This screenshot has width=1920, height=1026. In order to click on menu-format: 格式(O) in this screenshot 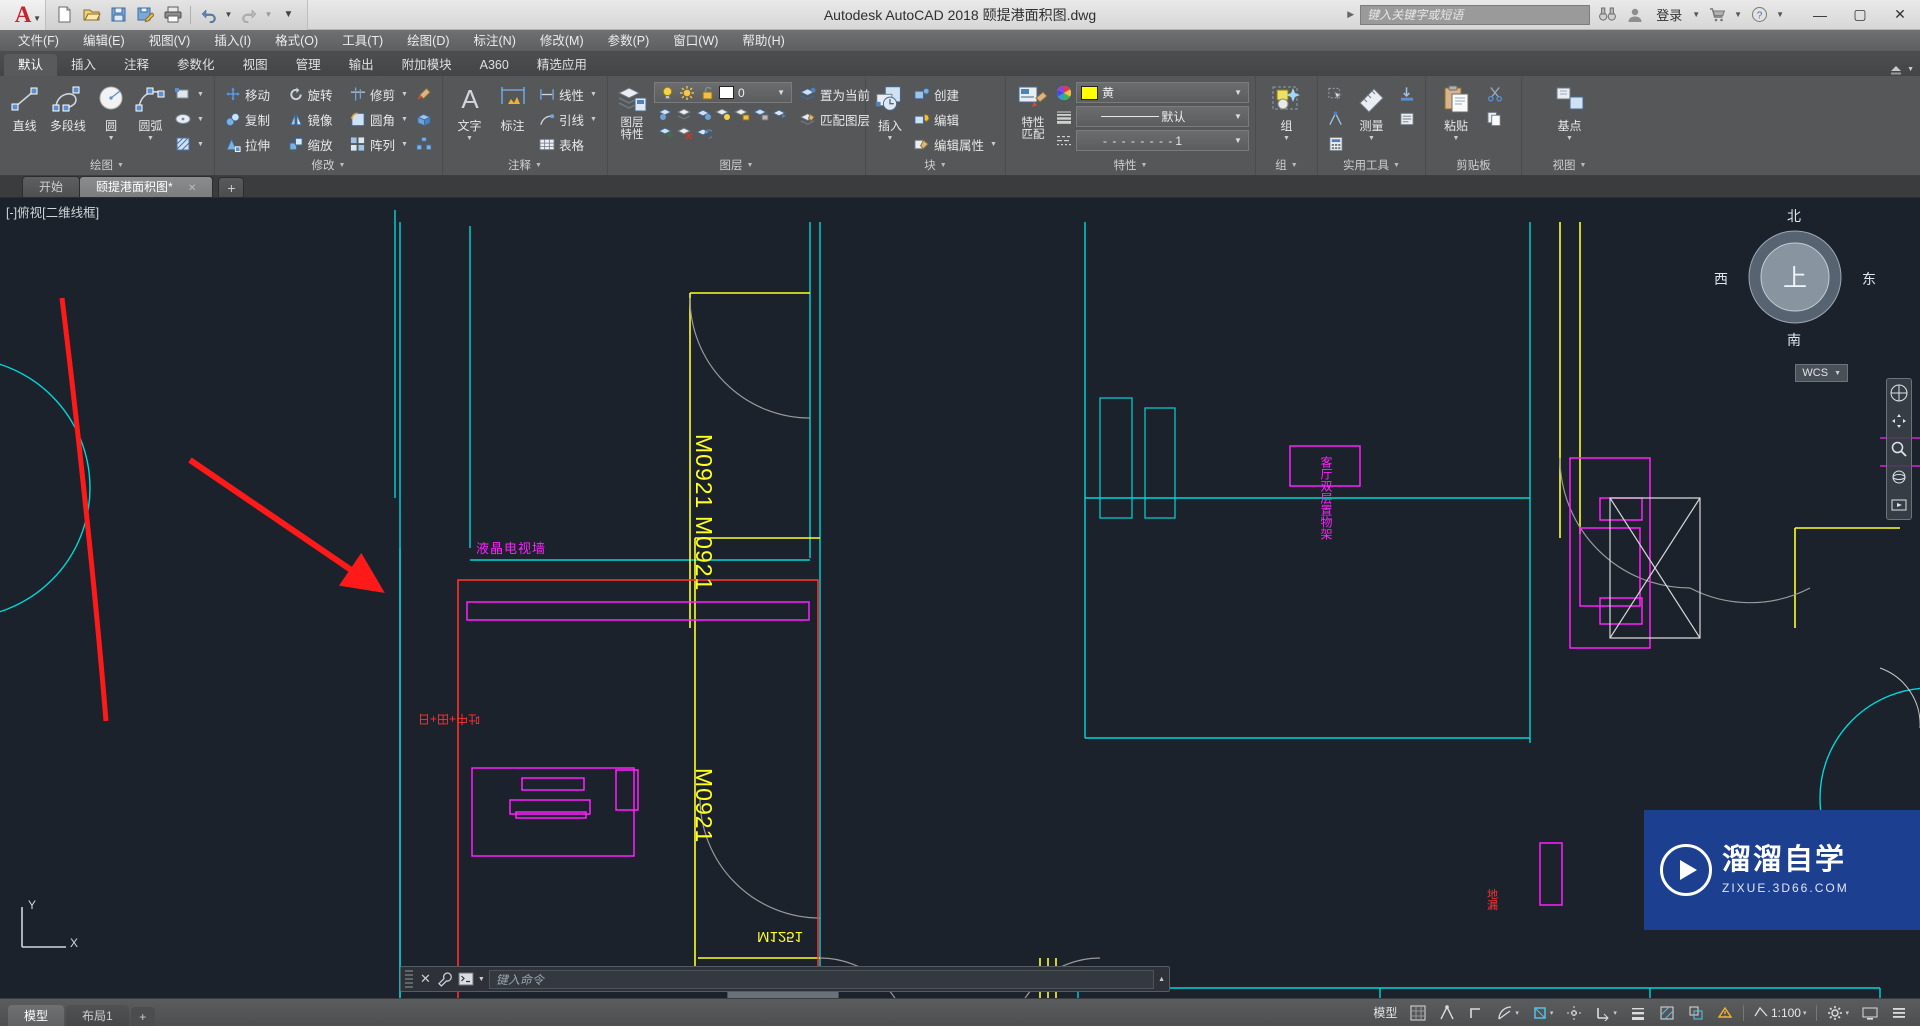, I will do `click(296, 41)`.